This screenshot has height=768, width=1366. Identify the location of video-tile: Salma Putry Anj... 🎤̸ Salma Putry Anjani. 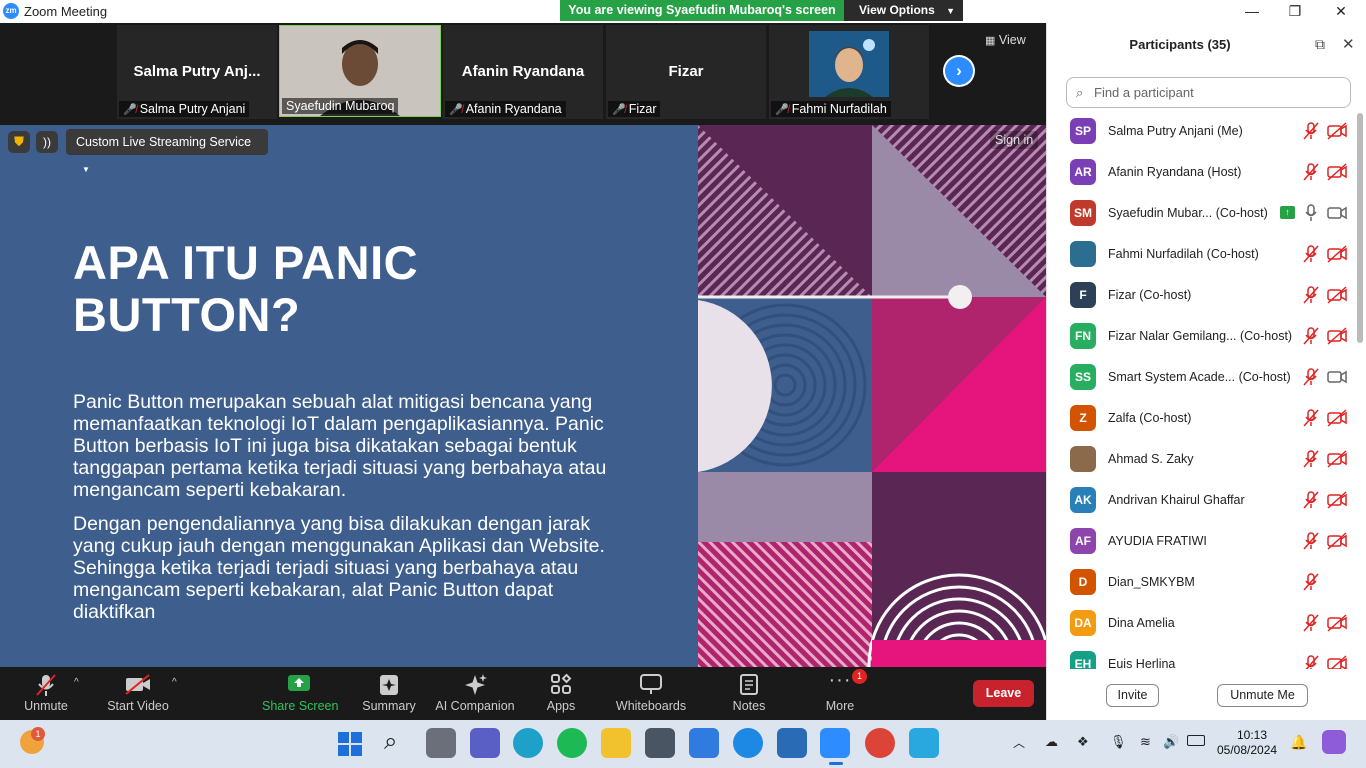
(197, 72).